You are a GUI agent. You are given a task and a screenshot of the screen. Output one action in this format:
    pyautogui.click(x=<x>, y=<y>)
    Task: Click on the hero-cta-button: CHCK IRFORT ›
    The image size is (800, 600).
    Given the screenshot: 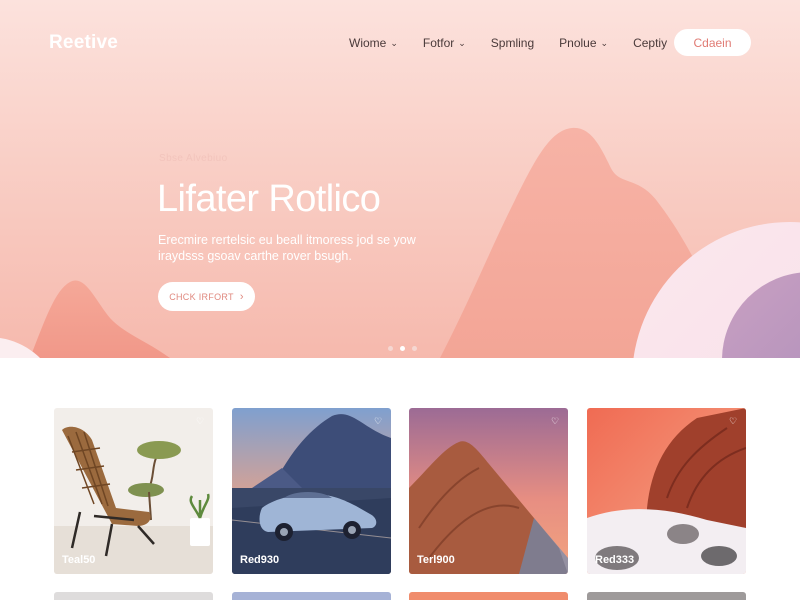 What is the action you would take?
    pyautogui.click(x=206, y=296)
    